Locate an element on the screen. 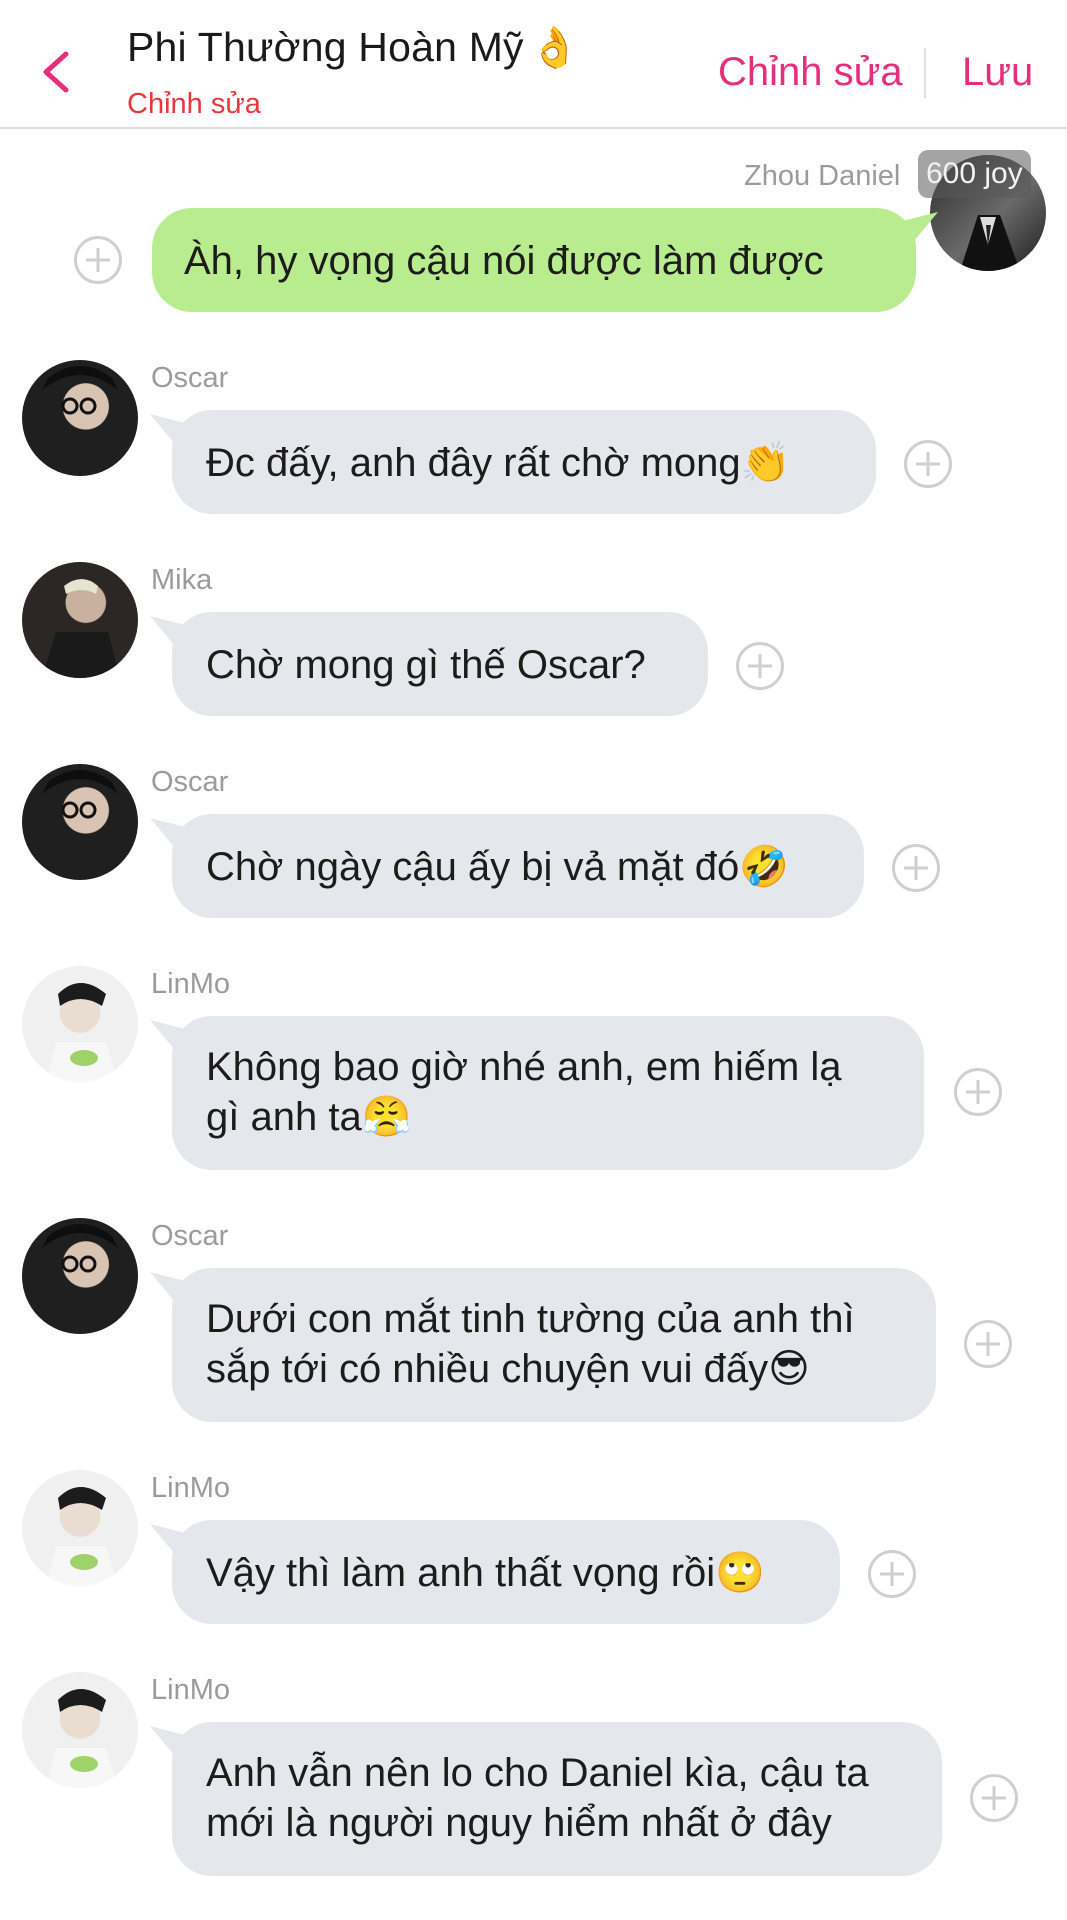 Image resolution: width=1067 pixels, height=1920 pixels. avatar-mika is located at coordinates (80, 620).